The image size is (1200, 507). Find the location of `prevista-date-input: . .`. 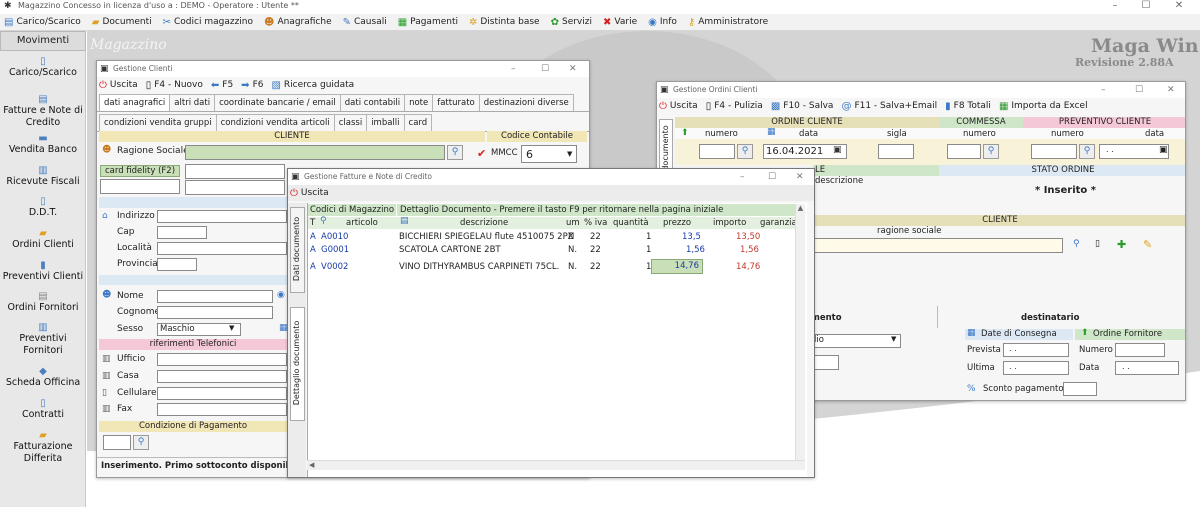

prevista-date-input: . . is located at coordinates (1036, 350).